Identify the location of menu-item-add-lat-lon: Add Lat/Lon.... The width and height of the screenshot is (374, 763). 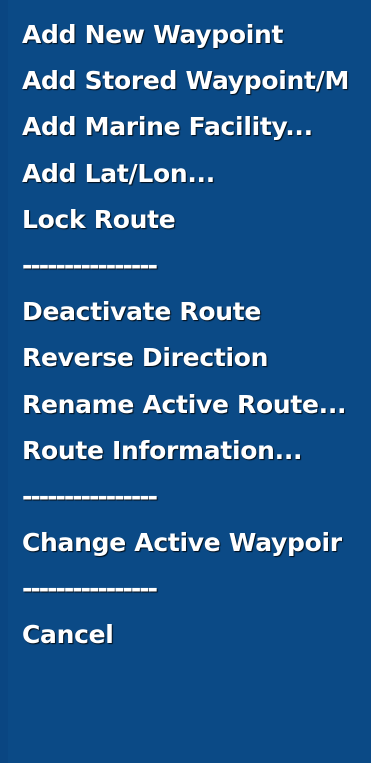
(198, 178).